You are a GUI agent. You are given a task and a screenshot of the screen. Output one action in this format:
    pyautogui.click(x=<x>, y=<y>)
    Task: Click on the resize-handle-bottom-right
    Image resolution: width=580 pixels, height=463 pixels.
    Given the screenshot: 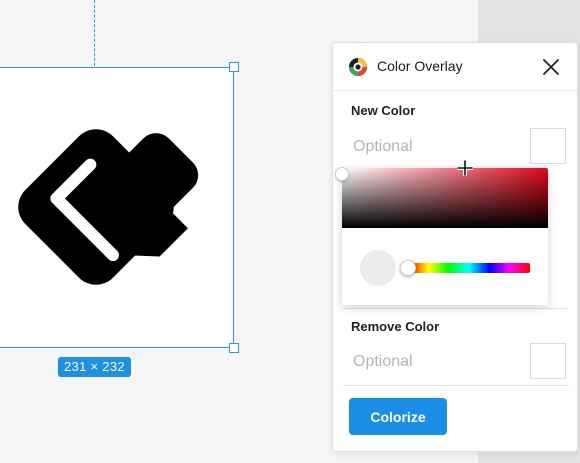 What is the action you would take?
    pyautogui.click(x=234, y=348)
    